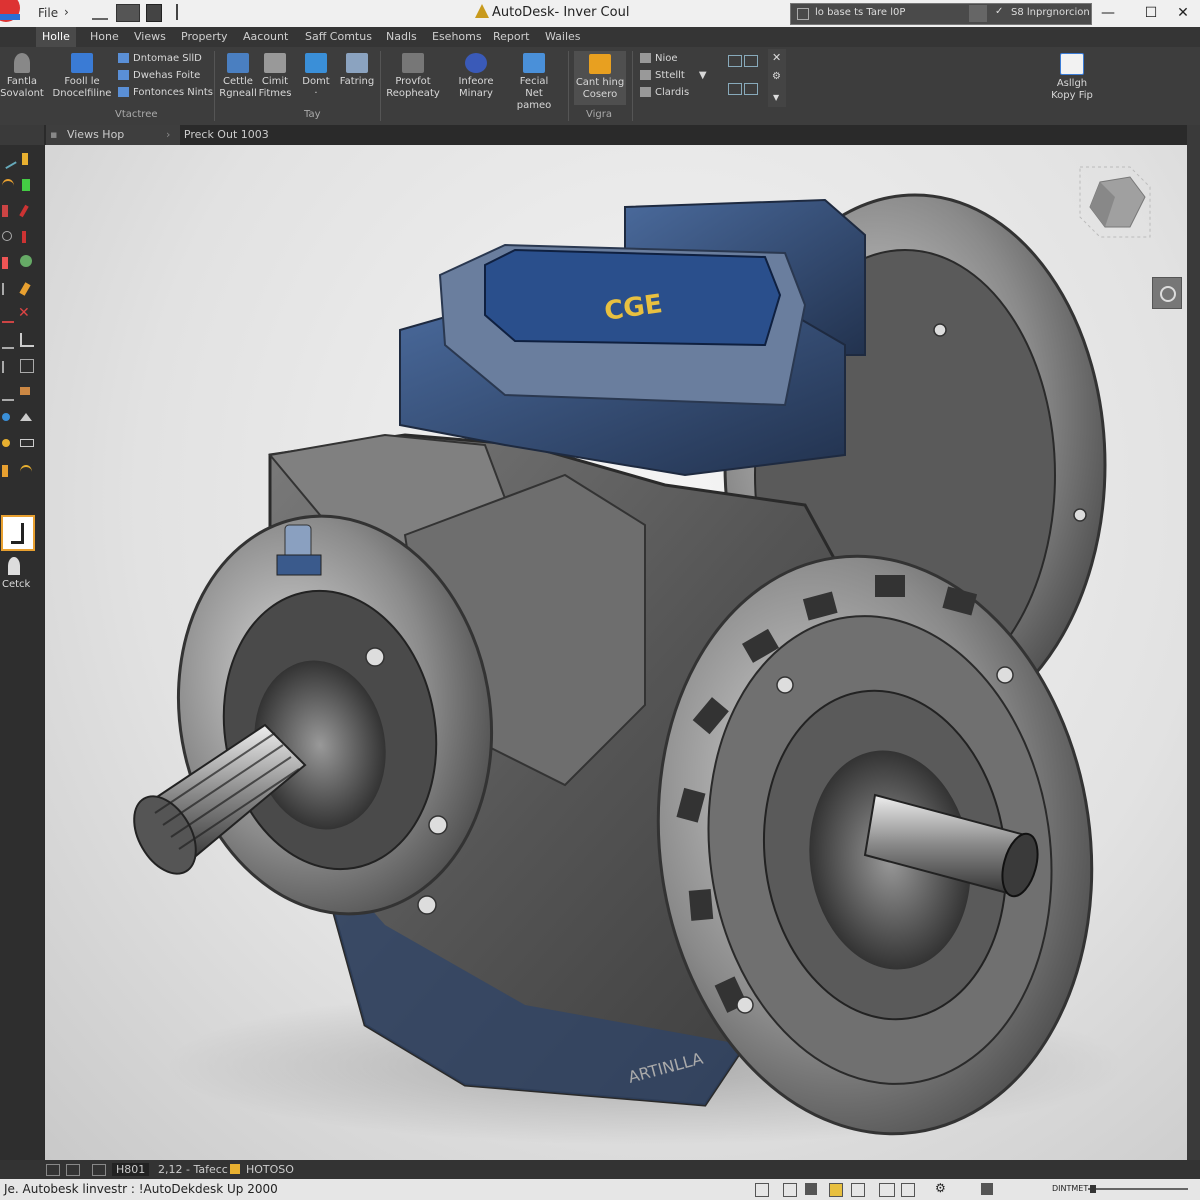 This screenshot has width=1200, height=1200. What do you see at coordinates (165, 92) in the screenshot?
I see `tool-row-3: Fontonces Nints` at bounding box center [165, 92].